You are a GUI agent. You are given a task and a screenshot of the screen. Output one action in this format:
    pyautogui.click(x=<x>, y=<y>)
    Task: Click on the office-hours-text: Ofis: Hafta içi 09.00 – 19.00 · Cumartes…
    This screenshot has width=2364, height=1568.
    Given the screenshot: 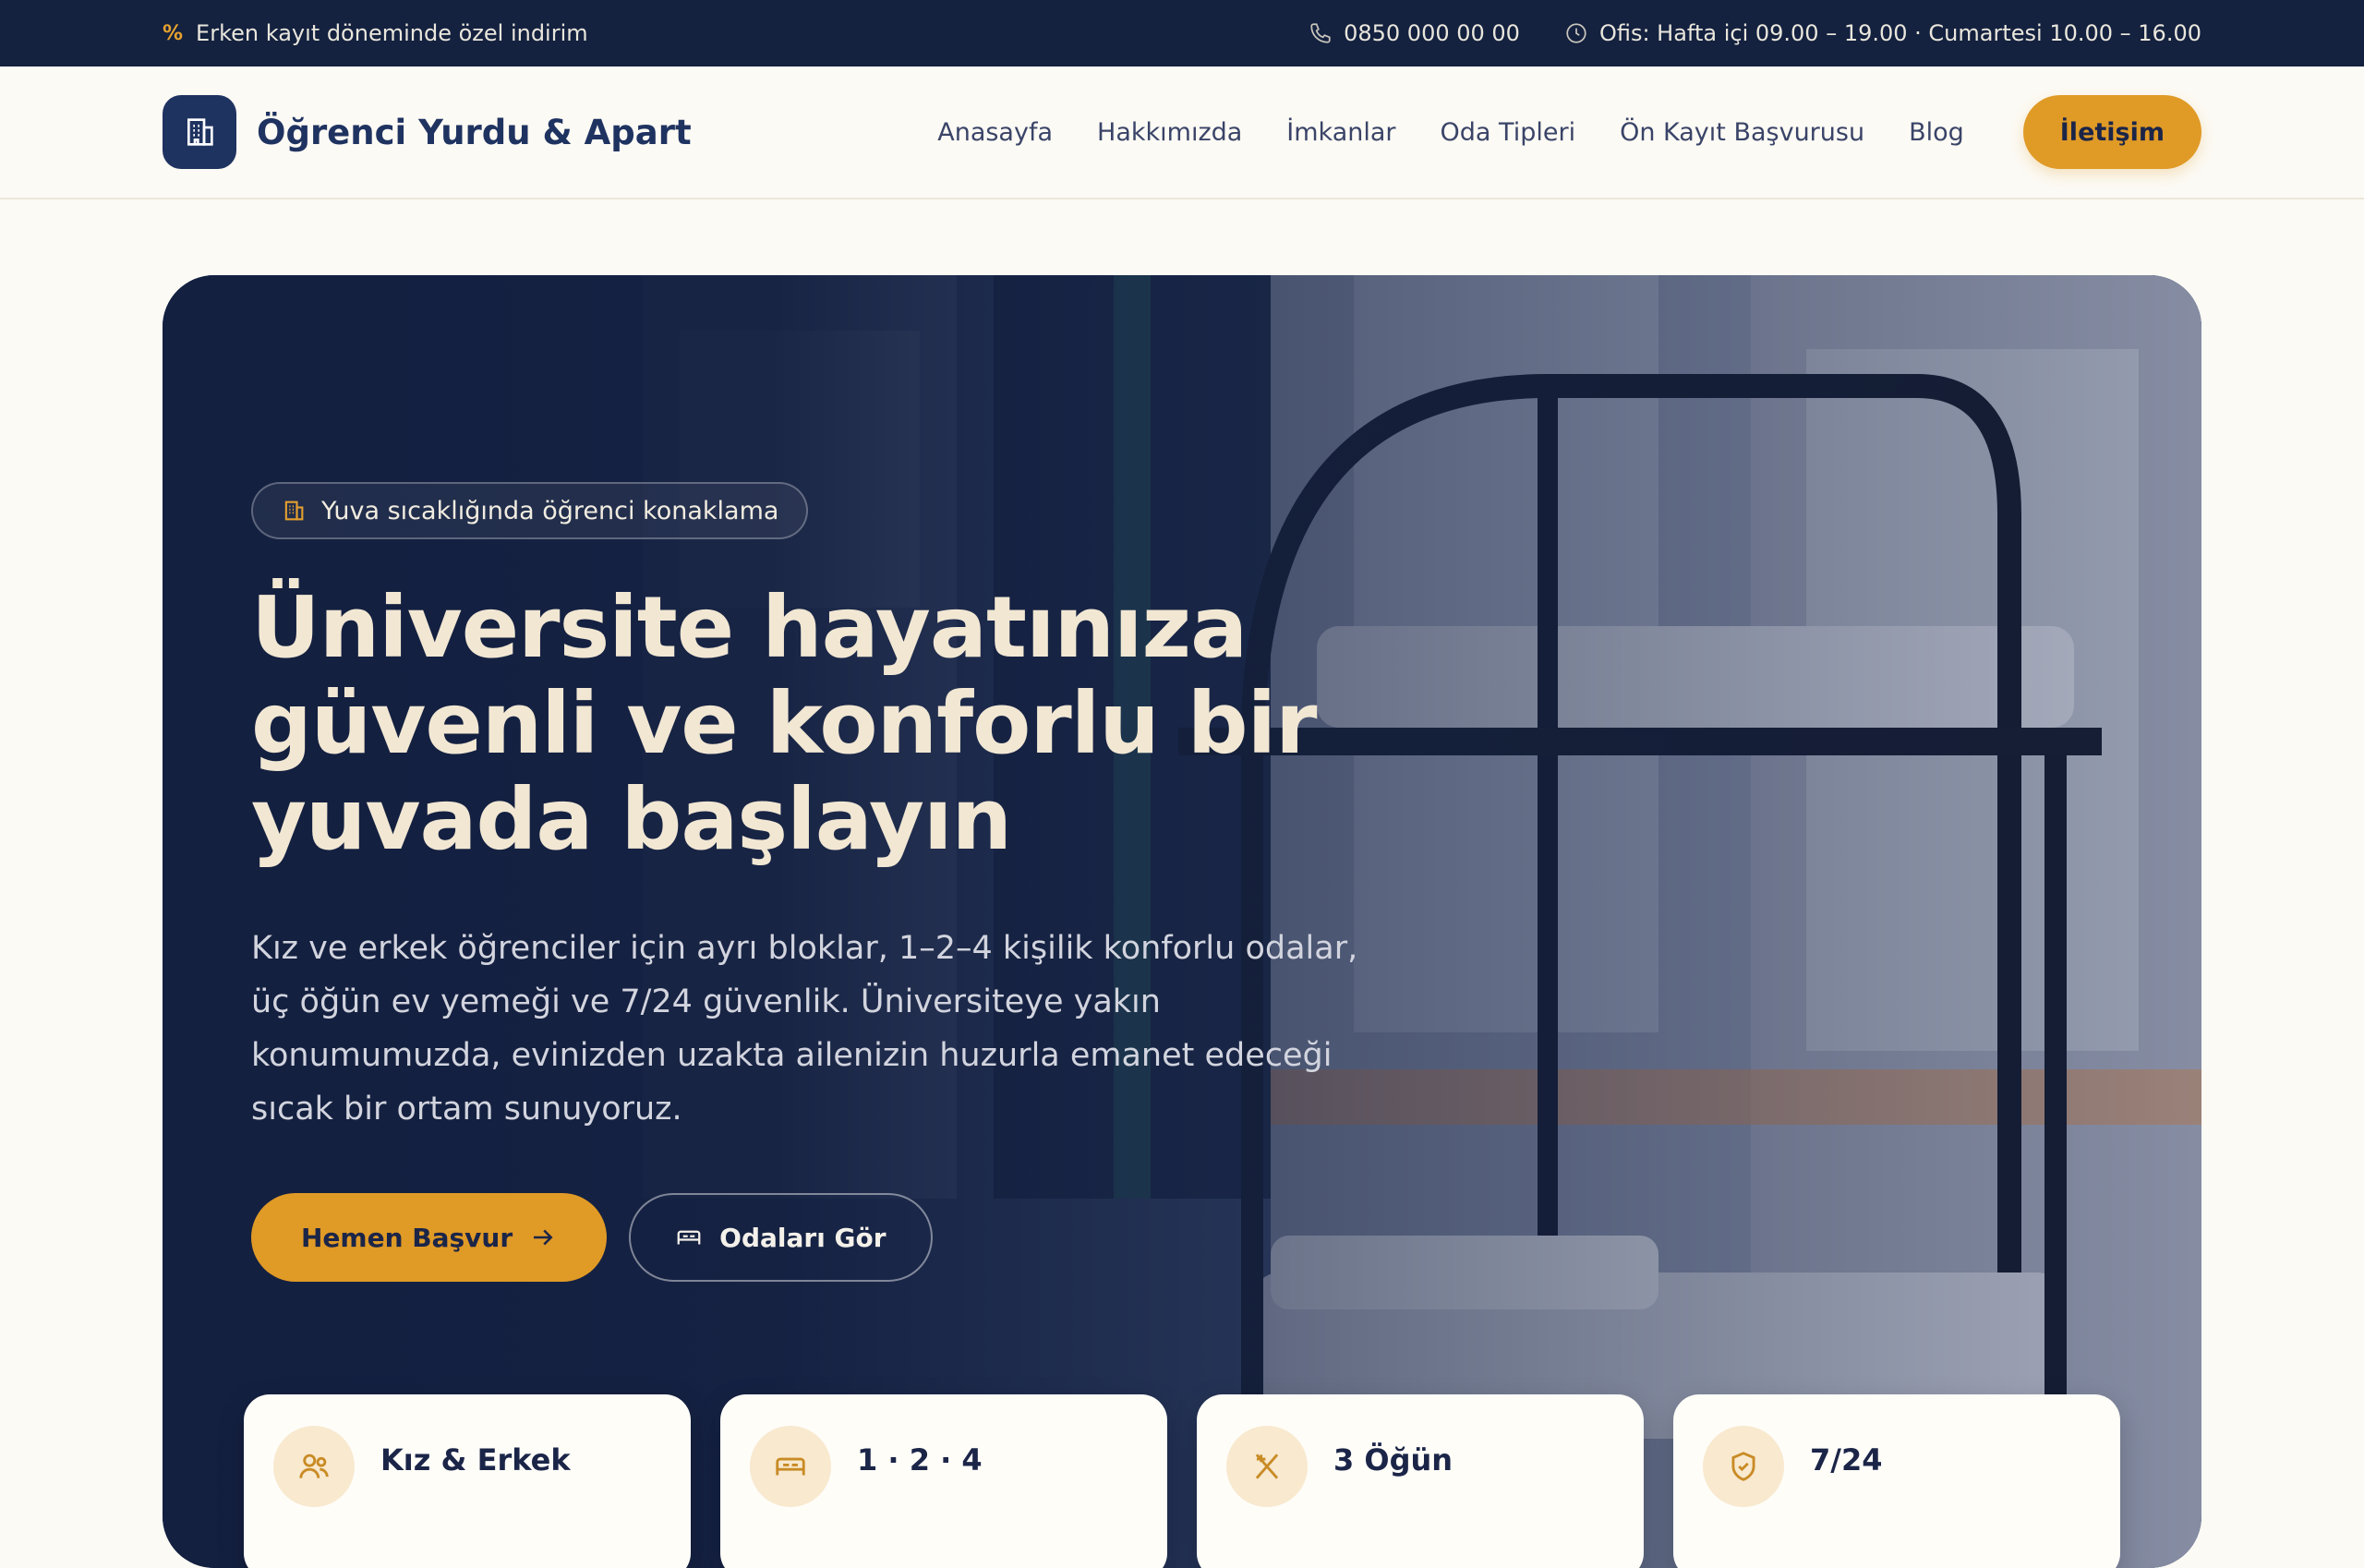 What is the action you would take?
    pyautogui.click(x=1899, y=33)
    